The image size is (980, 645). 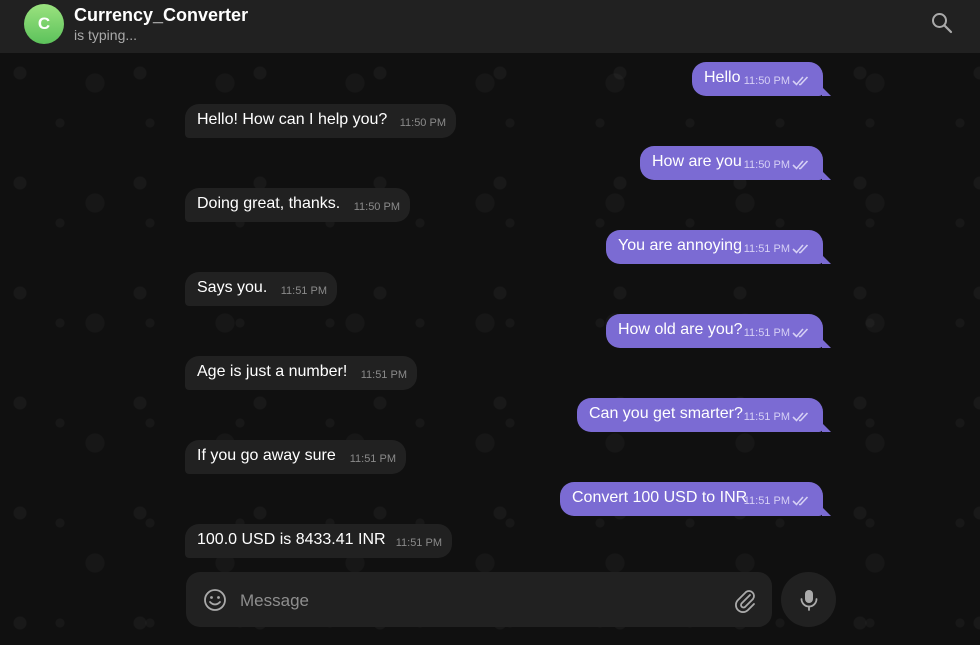 I want to click on message-text: Age is just a number!, so click(x=272, y=371).